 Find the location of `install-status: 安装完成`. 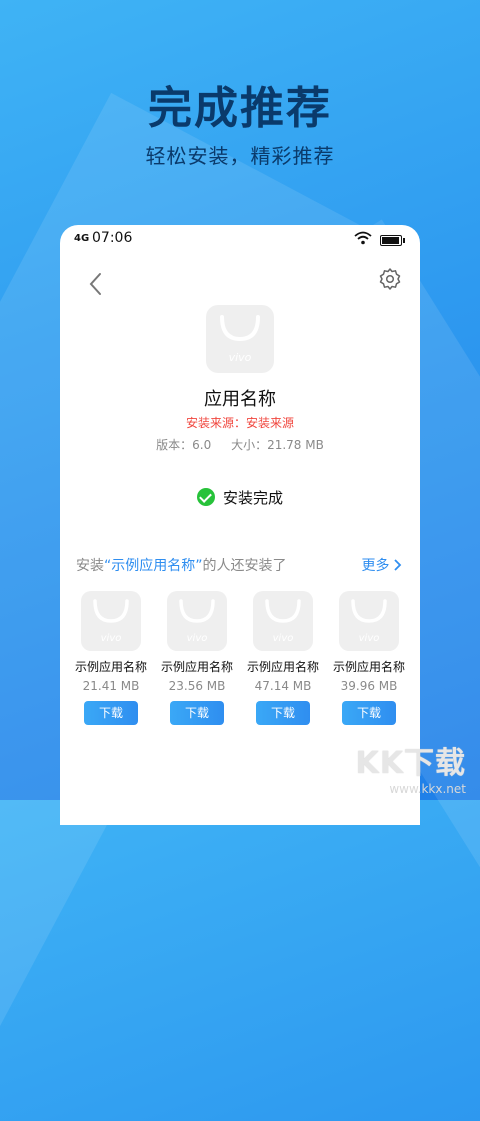

install-status: 安装完成 is located at coordinates (240, 497).